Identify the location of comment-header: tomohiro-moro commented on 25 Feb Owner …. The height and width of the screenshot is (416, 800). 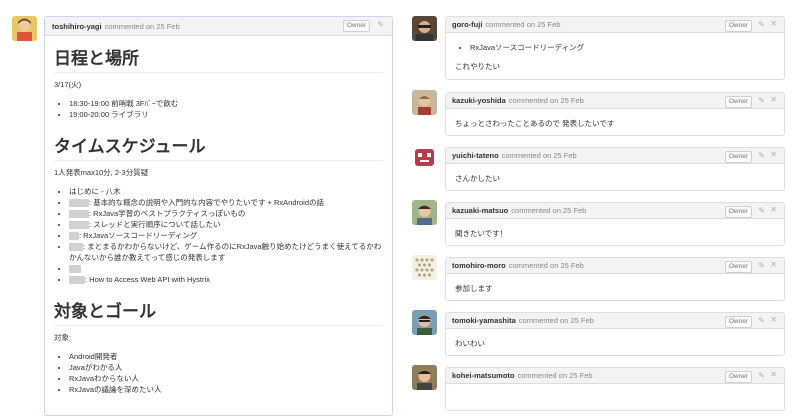
(615, 266).